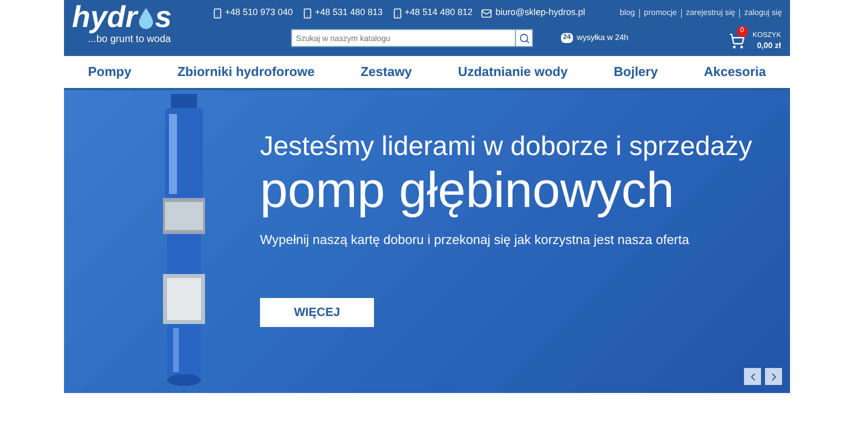  I want to click on banner-subtitle: Jesteśmy liderami w doborze i sprzedaży, so click(506, 146).